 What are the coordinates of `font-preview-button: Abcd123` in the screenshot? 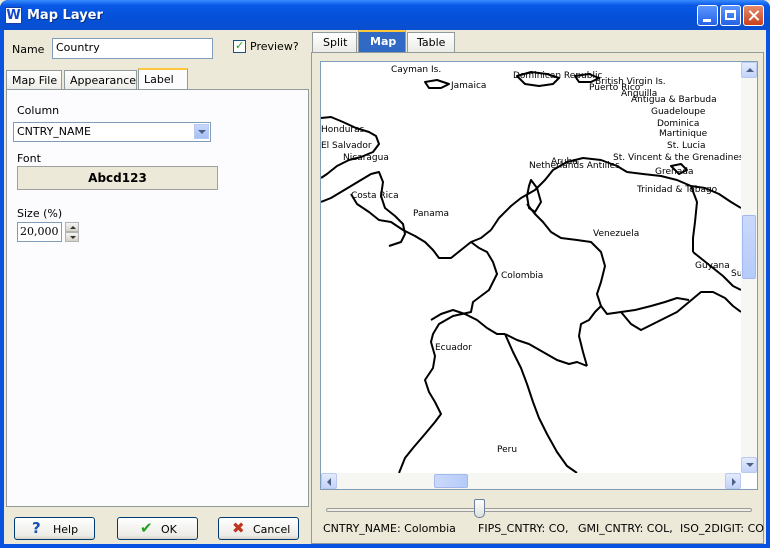 It's located at (117, 178).